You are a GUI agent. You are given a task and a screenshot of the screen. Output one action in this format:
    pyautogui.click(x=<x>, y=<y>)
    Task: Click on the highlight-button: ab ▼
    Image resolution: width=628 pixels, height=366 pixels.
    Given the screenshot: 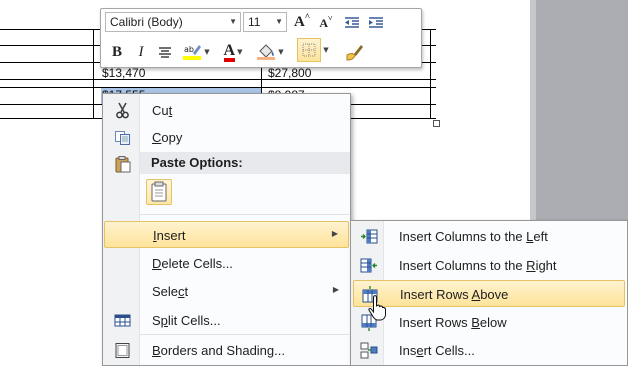 What is the action you would take?
    pyautogui.click(x=196, y=52)
    